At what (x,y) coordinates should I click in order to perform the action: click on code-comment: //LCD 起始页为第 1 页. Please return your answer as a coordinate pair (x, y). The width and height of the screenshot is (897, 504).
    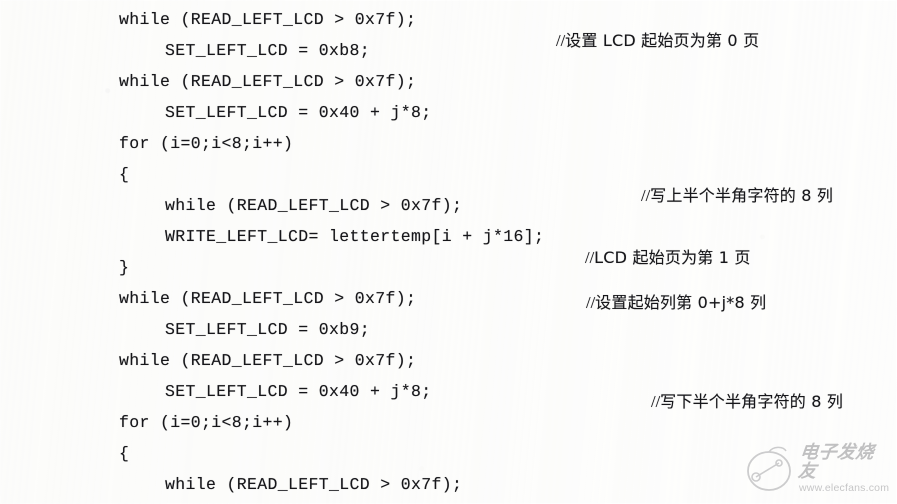
    Looking at the image, I should click on (668, 258).